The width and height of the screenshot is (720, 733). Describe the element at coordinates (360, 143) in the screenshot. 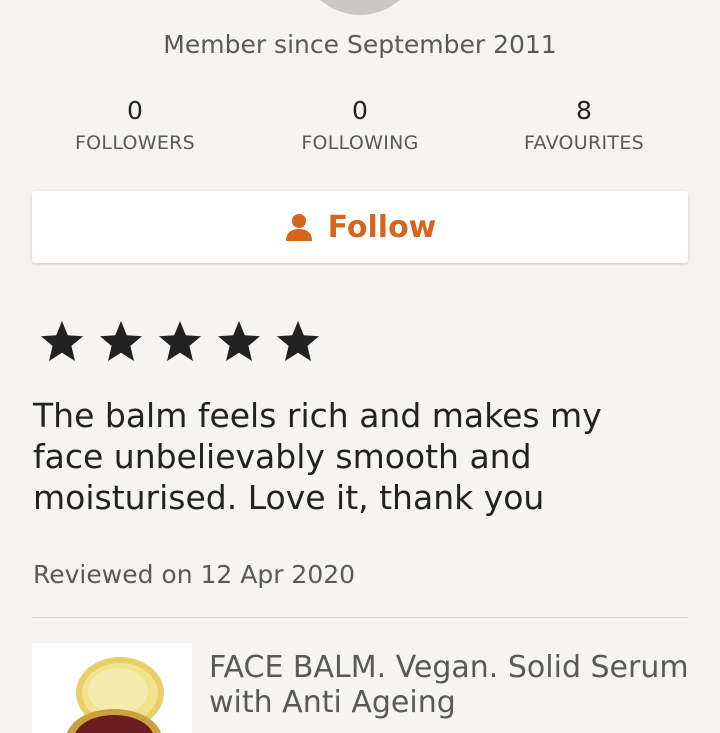

I see `stat-following-label: FOLLOWING` at that location.